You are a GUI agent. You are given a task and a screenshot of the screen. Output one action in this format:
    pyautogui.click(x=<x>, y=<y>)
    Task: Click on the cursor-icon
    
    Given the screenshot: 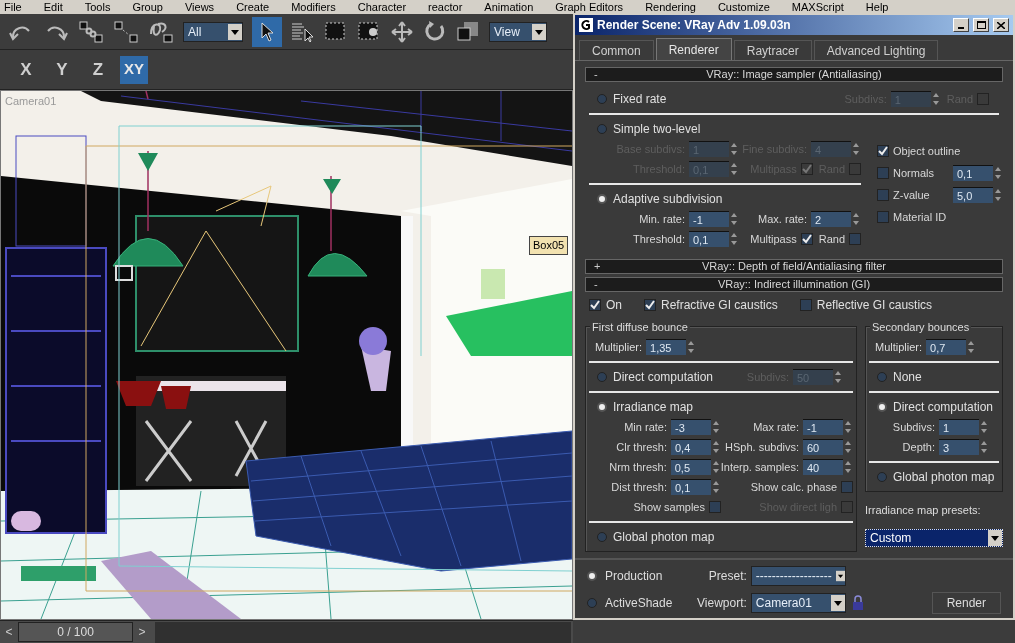 What is the action you would take?
    pyautogui.click(x=267, y=31)
    